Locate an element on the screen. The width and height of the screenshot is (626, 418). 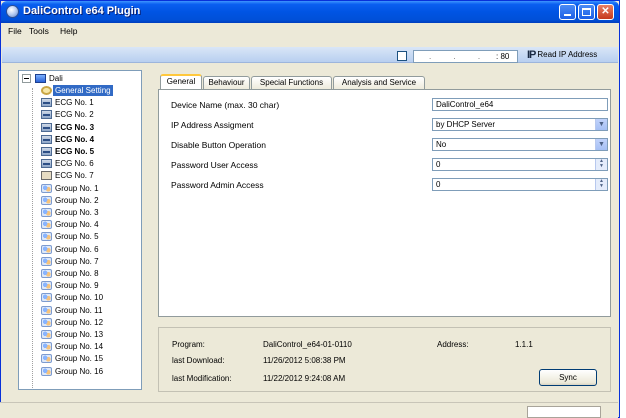
tree-item-label: Group No. 10 is located at coordinates (79, 298).